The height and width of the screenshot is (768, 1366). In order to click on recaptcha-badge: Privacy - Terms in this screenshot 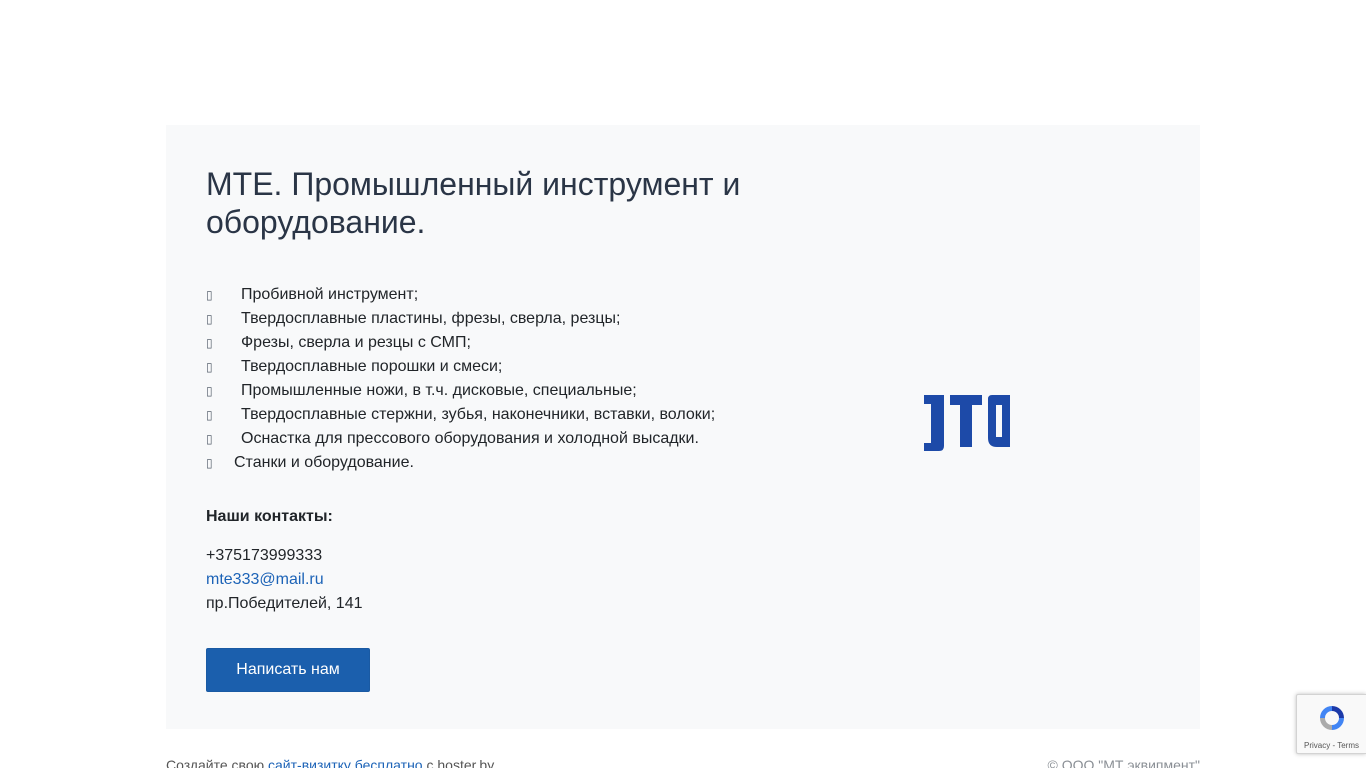, I will do `click(1331, 724)`.